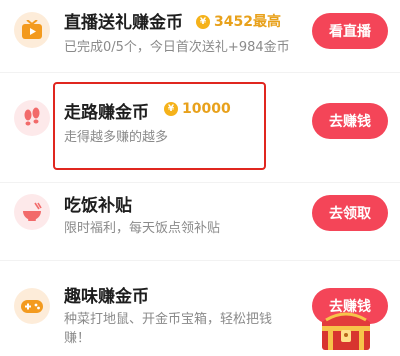 The width and height of the screenshot is (400, 356). I want to click on task-title: 吃饭补贴, so click(98, 206).